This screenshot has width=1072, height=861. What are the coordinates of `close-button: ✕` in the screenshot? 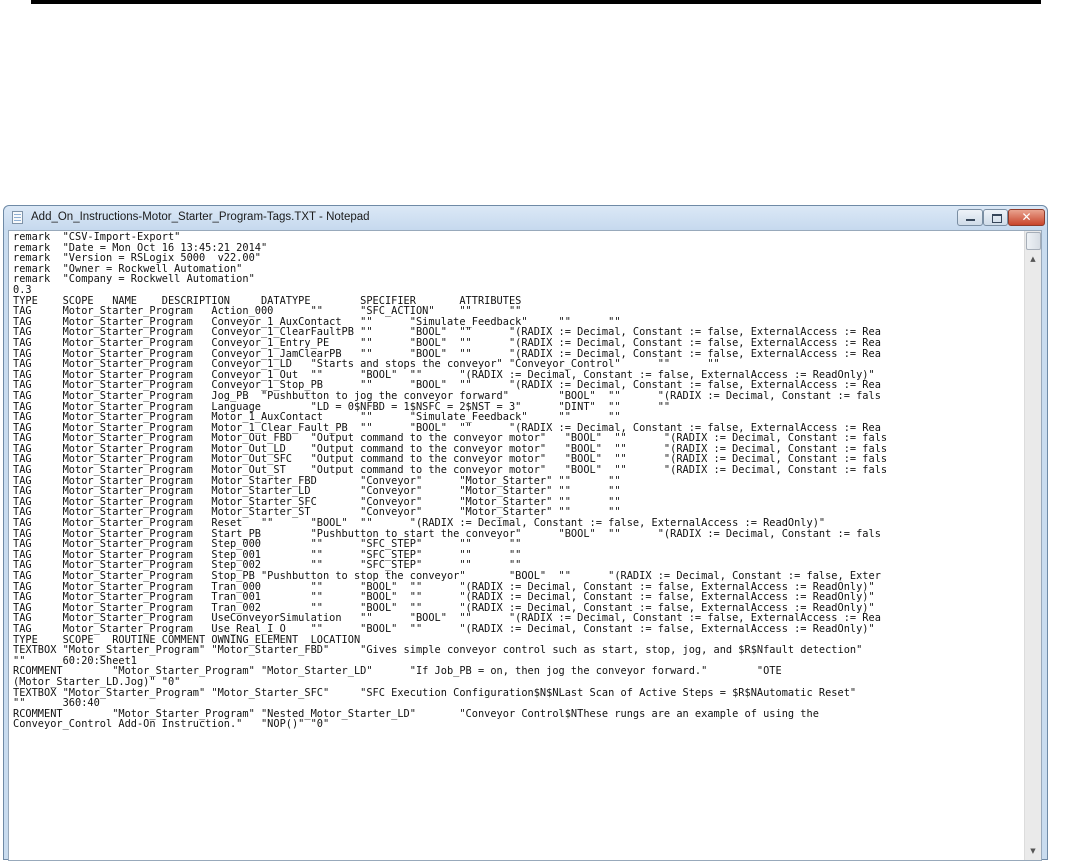 It's located at (1026, 217).